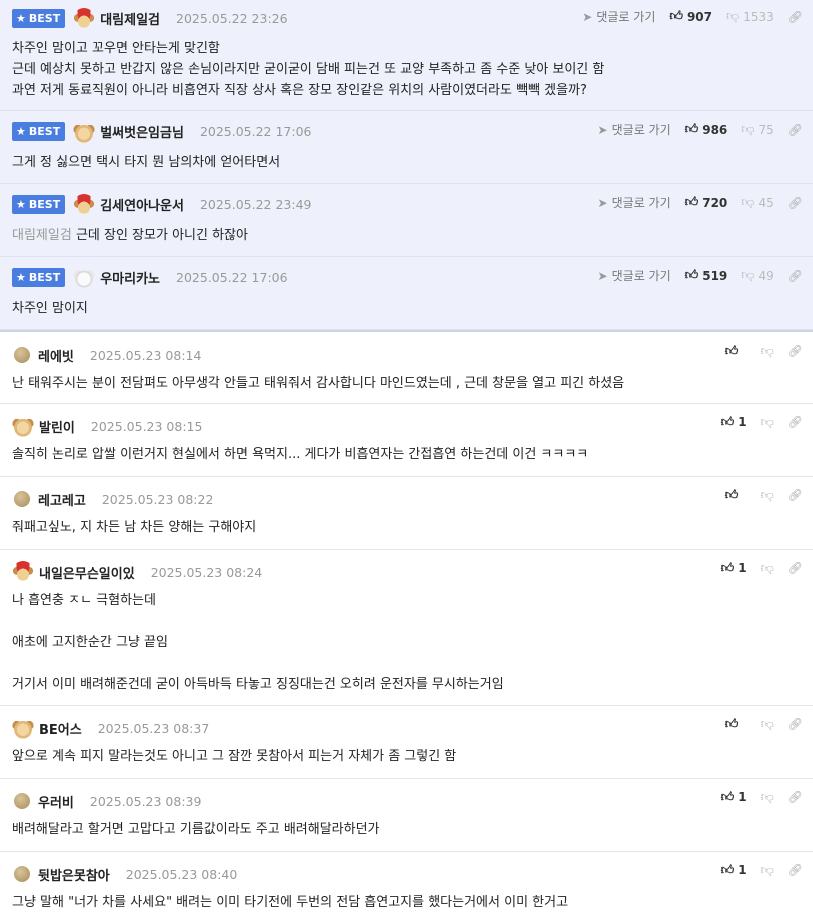 Image resolution: width=813 pixels, height=922 pixels. Describe the element at coordinates (42, 235) in the screenshot. I see `mention: 대림제일검` at that location.